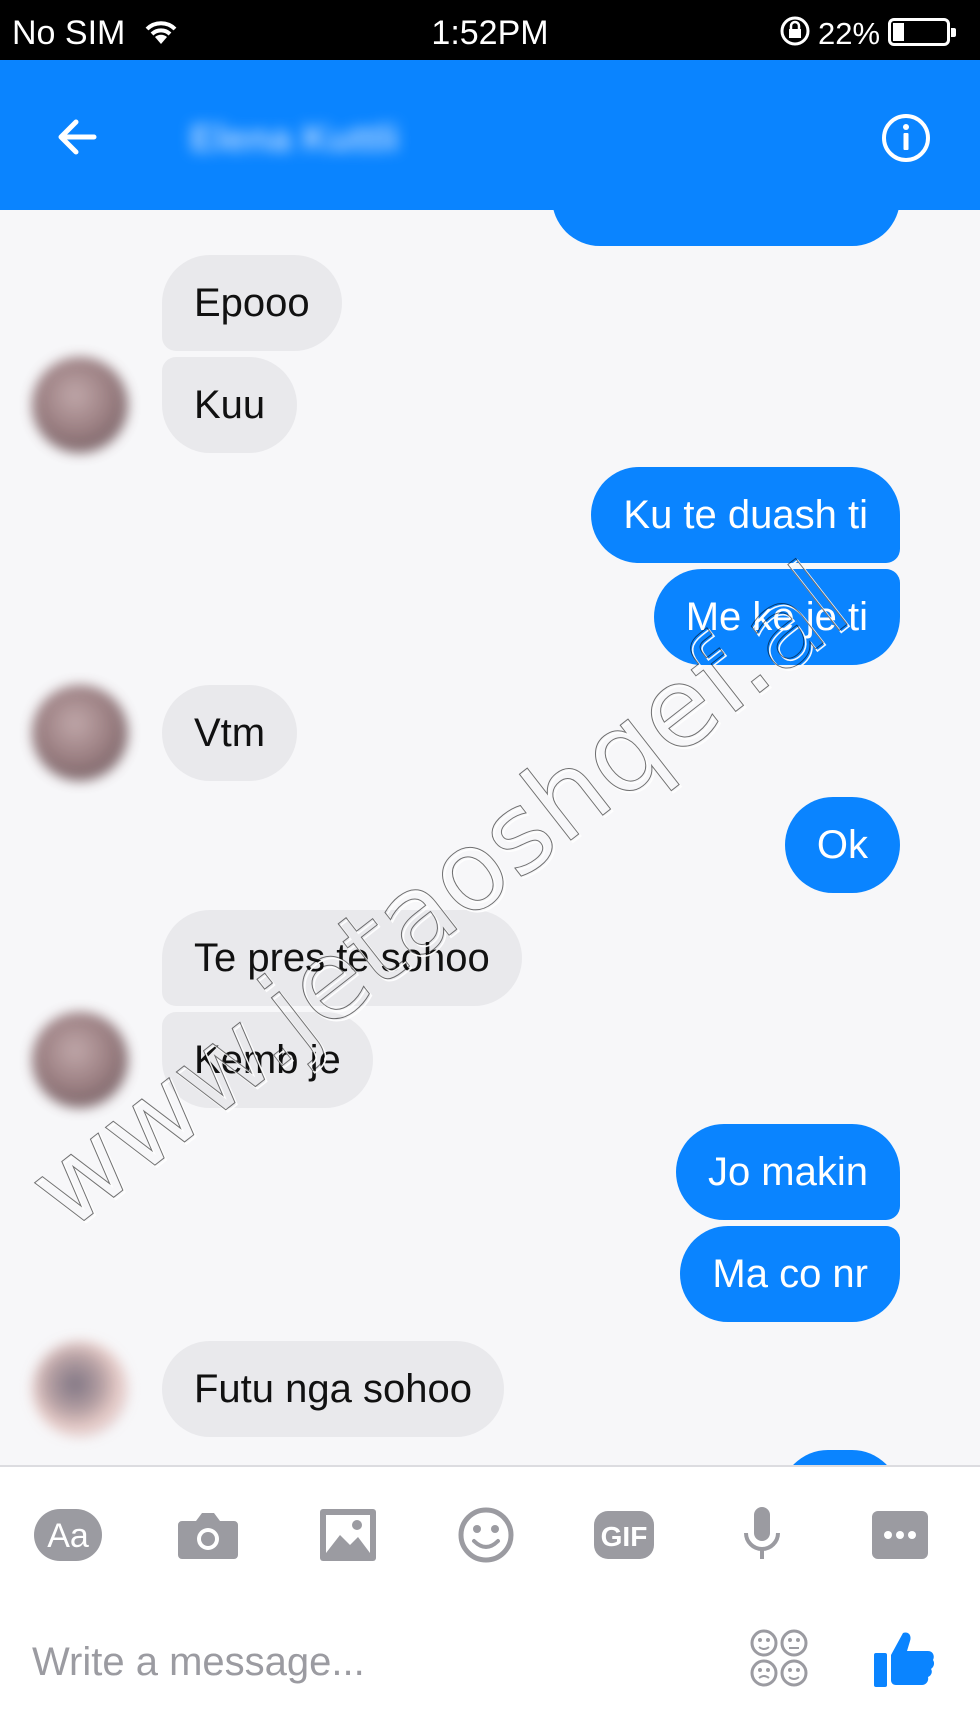 This screenshot has width=980, height=1723. What do you see at coordinates (842, 845) in the screenshot?
I see `message-bubble-outgoing: Ok` at bounding box center [842, 845].